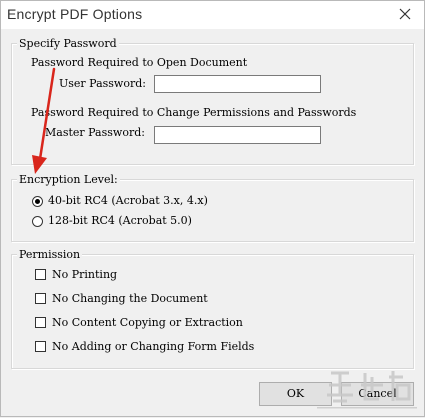  I want to click on checkbox-no-printing, so click(40, 274).